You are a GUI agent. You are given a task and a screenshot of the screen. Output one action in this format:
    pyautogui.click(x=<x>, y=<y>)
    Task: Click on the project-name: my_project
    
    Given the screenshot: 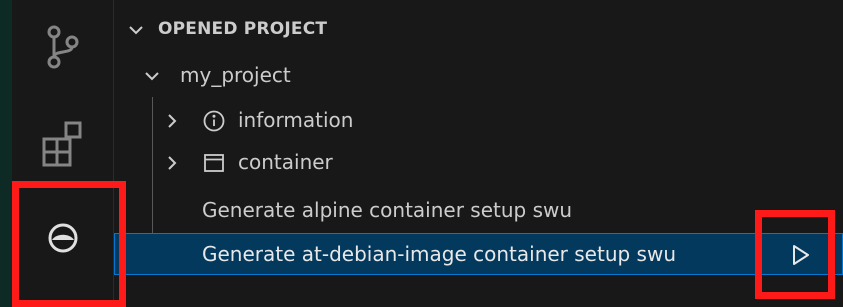 What is the action you would take?
    pyautogui.click(x=235, y=75)
    